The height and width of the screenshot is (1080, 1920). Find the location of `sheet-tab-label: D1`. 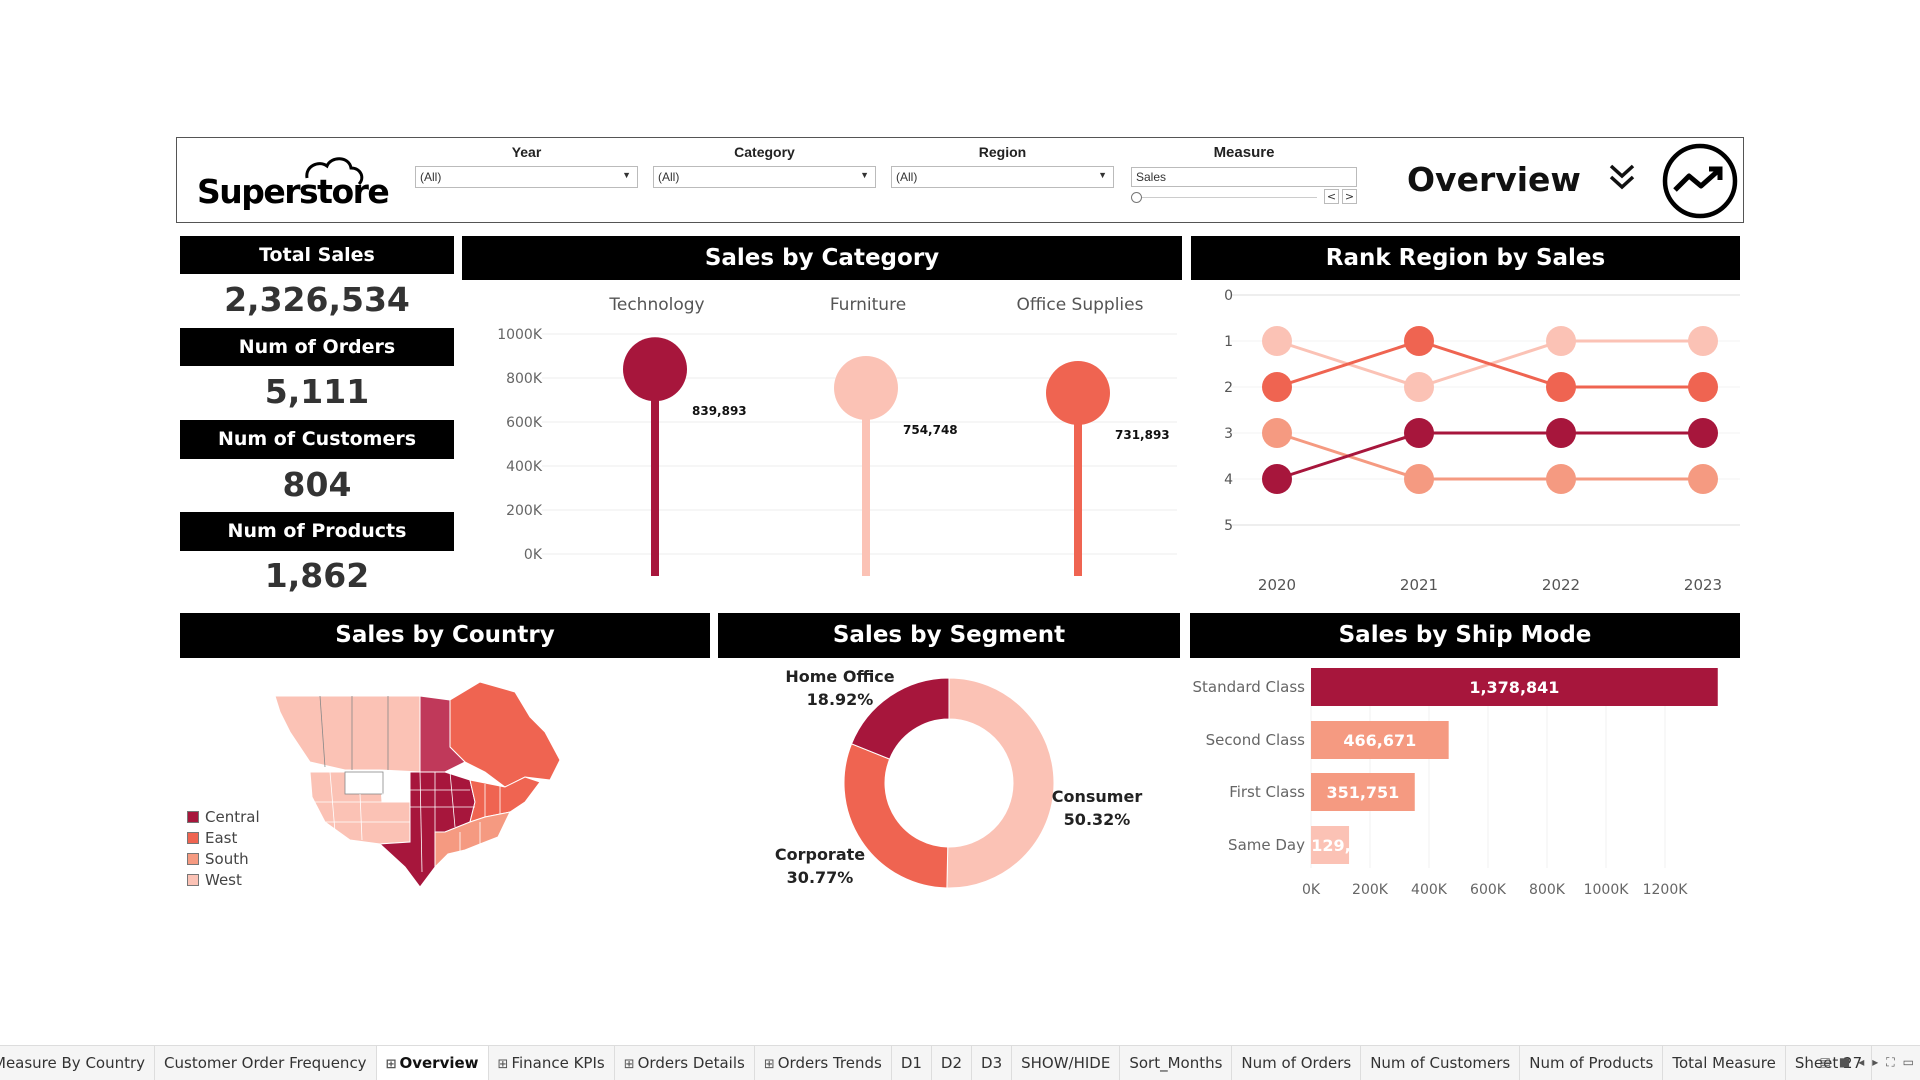

sheet-tab-label: D1 is located at coordinates (911, 1062).